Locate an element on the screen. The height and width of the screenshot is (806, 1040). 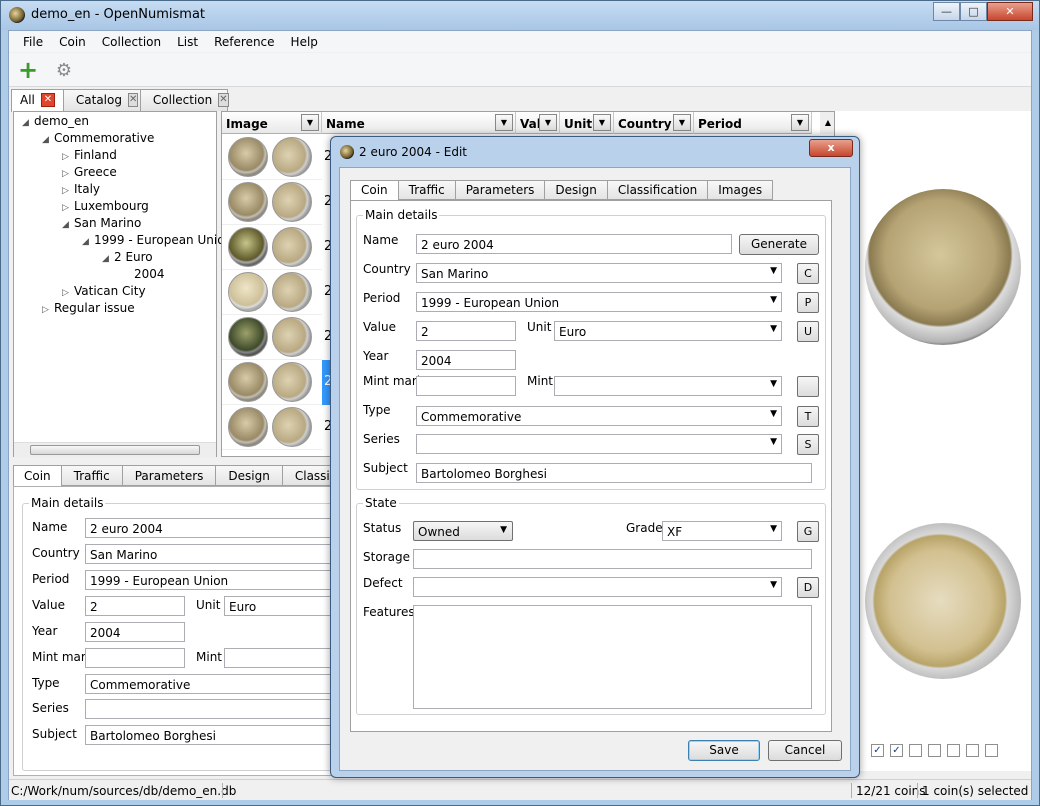
unit-field: Euro is located at coordinates (284, 606).